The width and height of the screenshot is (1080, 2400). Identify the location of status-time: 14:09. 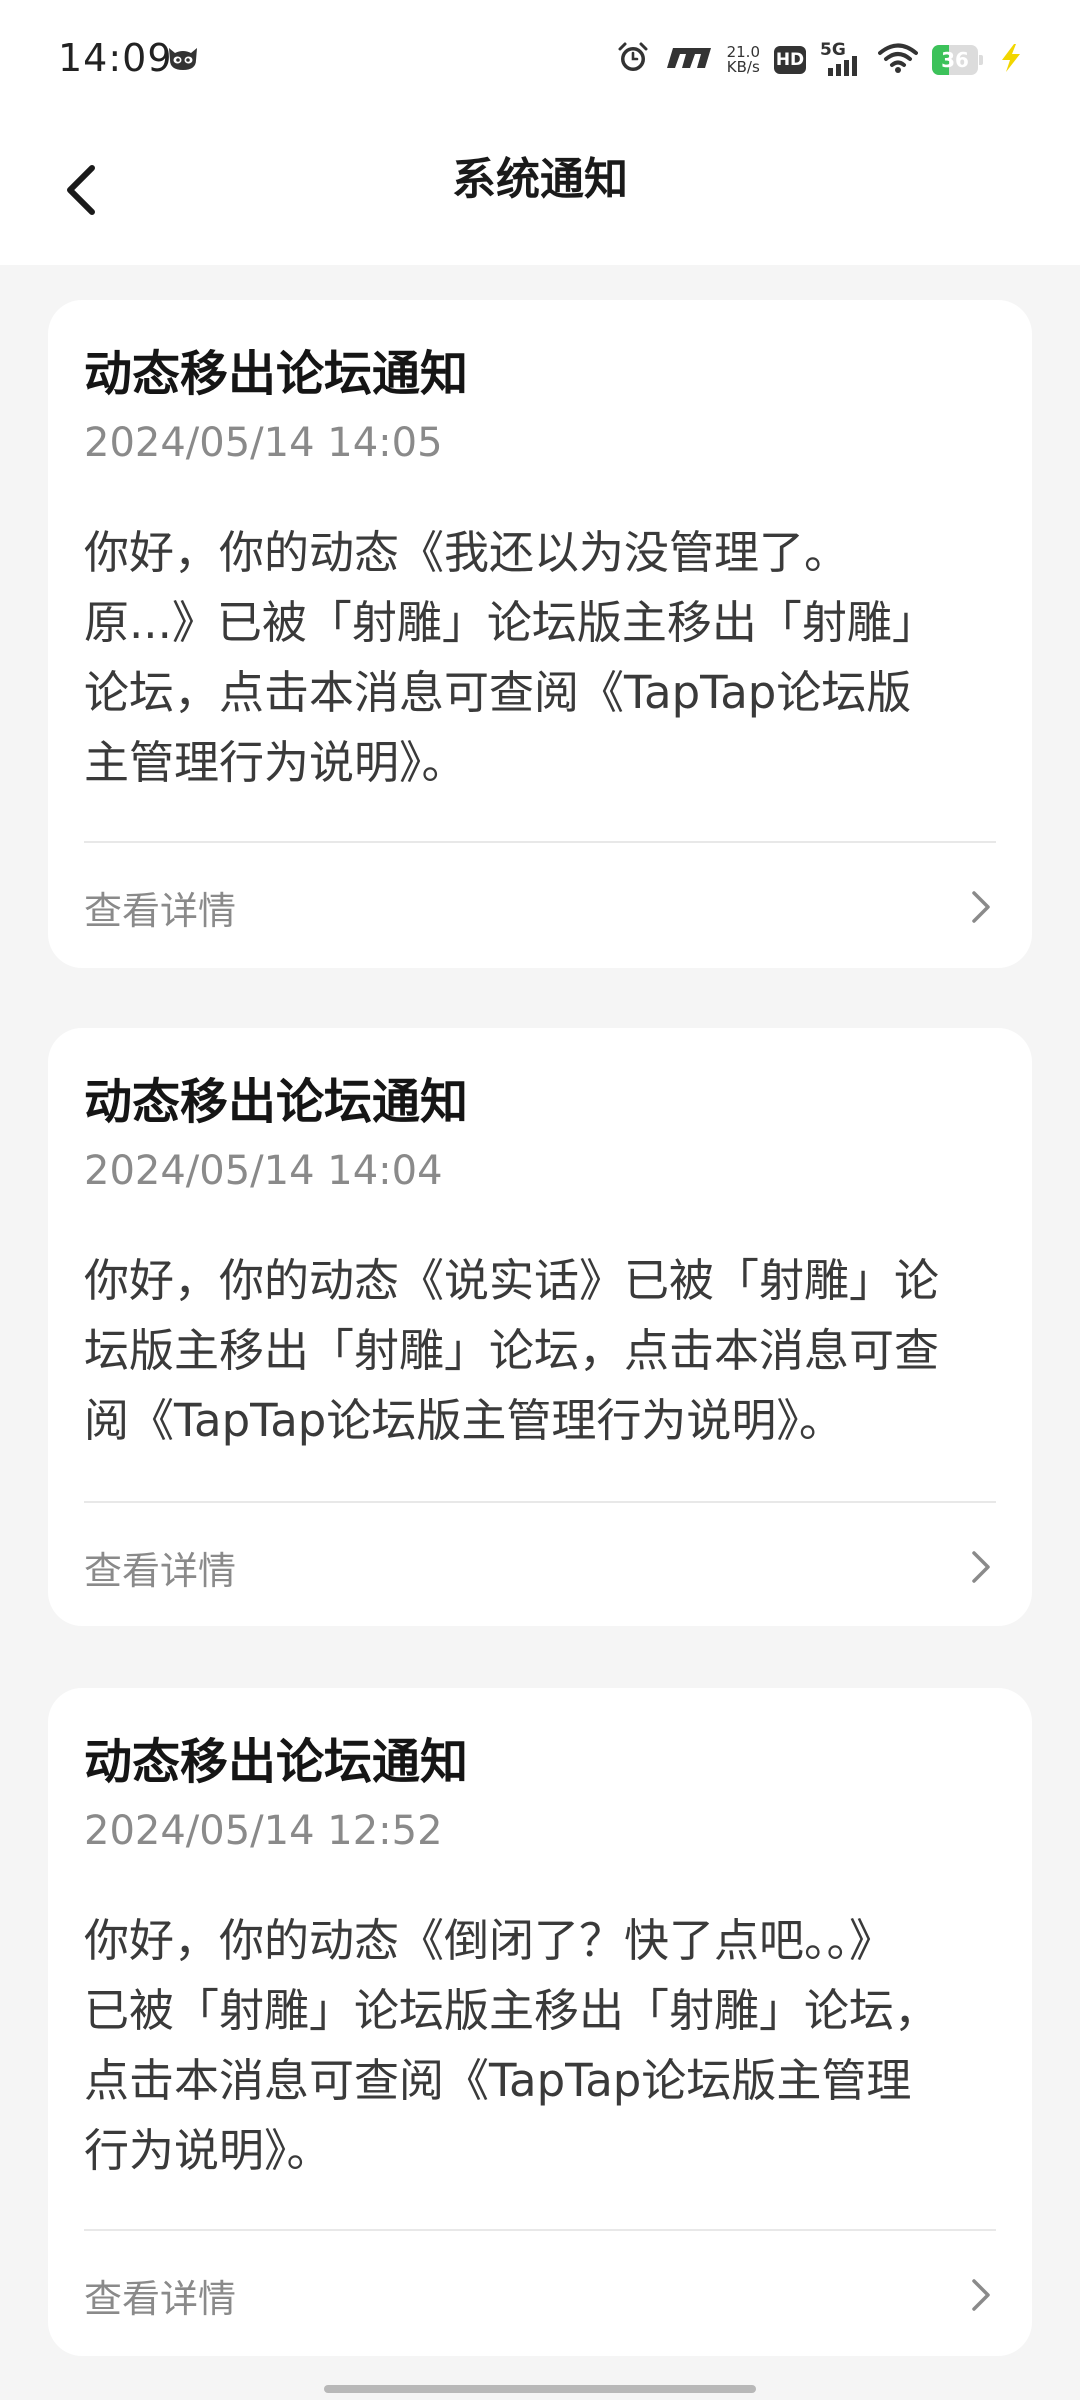
(115, 58).